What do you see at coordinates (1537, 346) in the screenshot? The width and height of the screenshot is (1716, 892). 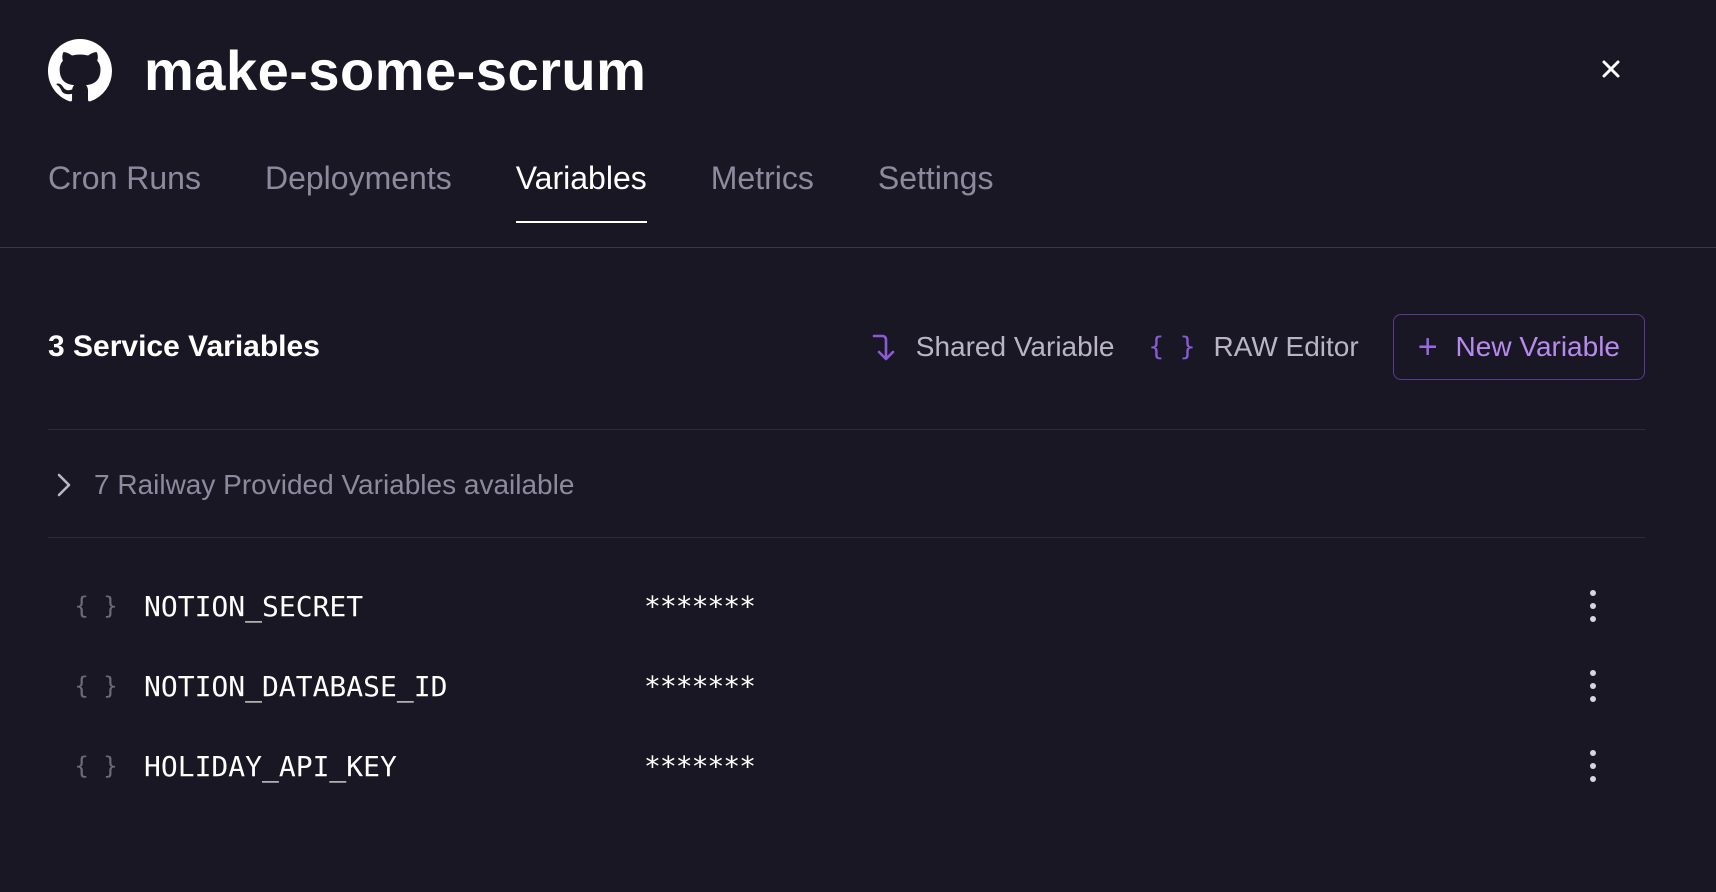 I see `new-variable-label: New Variable` at bounding box center [1537, 346].